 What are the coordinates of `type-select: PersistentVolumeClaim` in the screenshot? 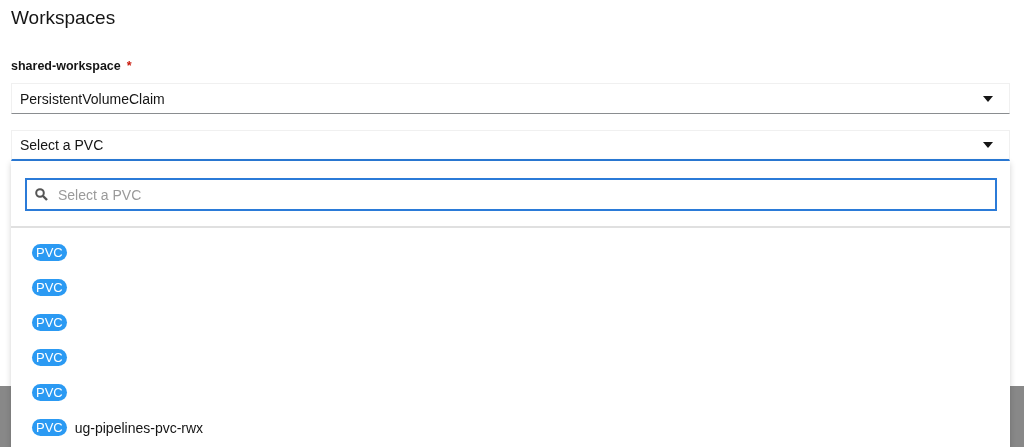 It's located at (510, 98).